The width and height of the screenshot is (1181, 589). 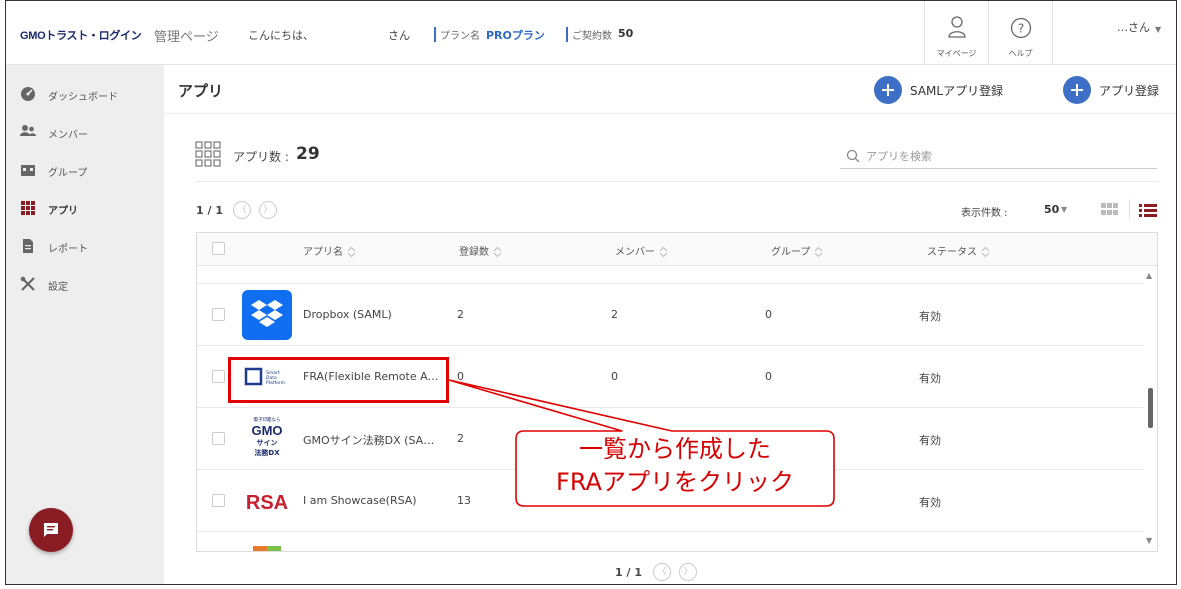 I want to click on greeting-text: こんにちは、, so click(x=281, y=35).